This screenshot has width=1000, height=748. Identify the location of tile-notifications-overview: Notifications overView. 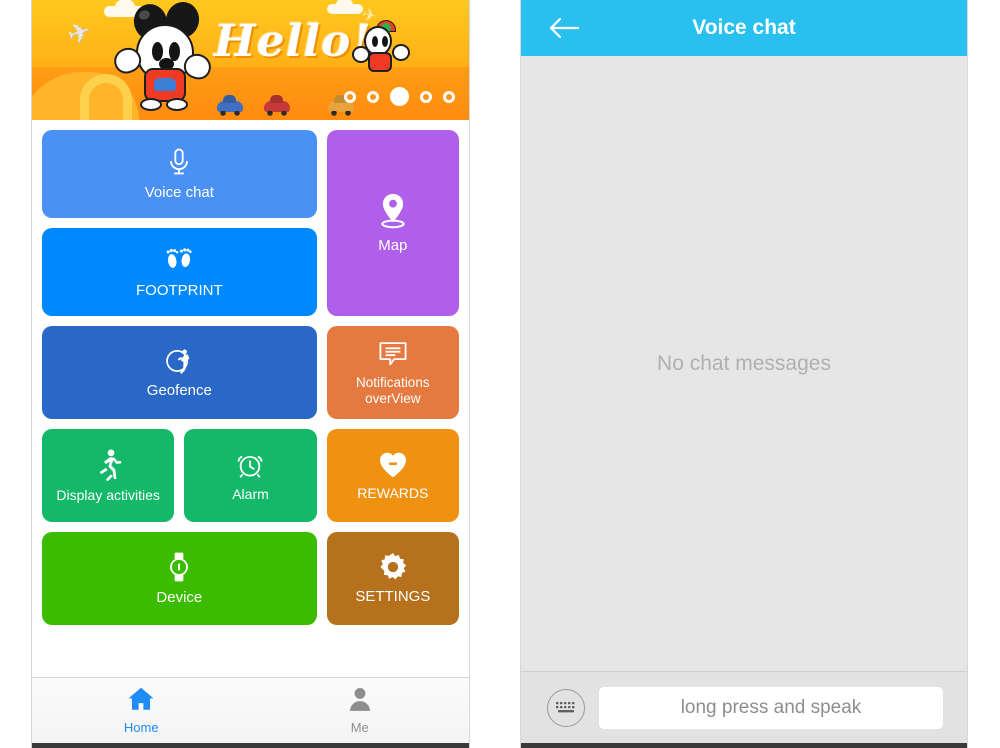
(392, 372).